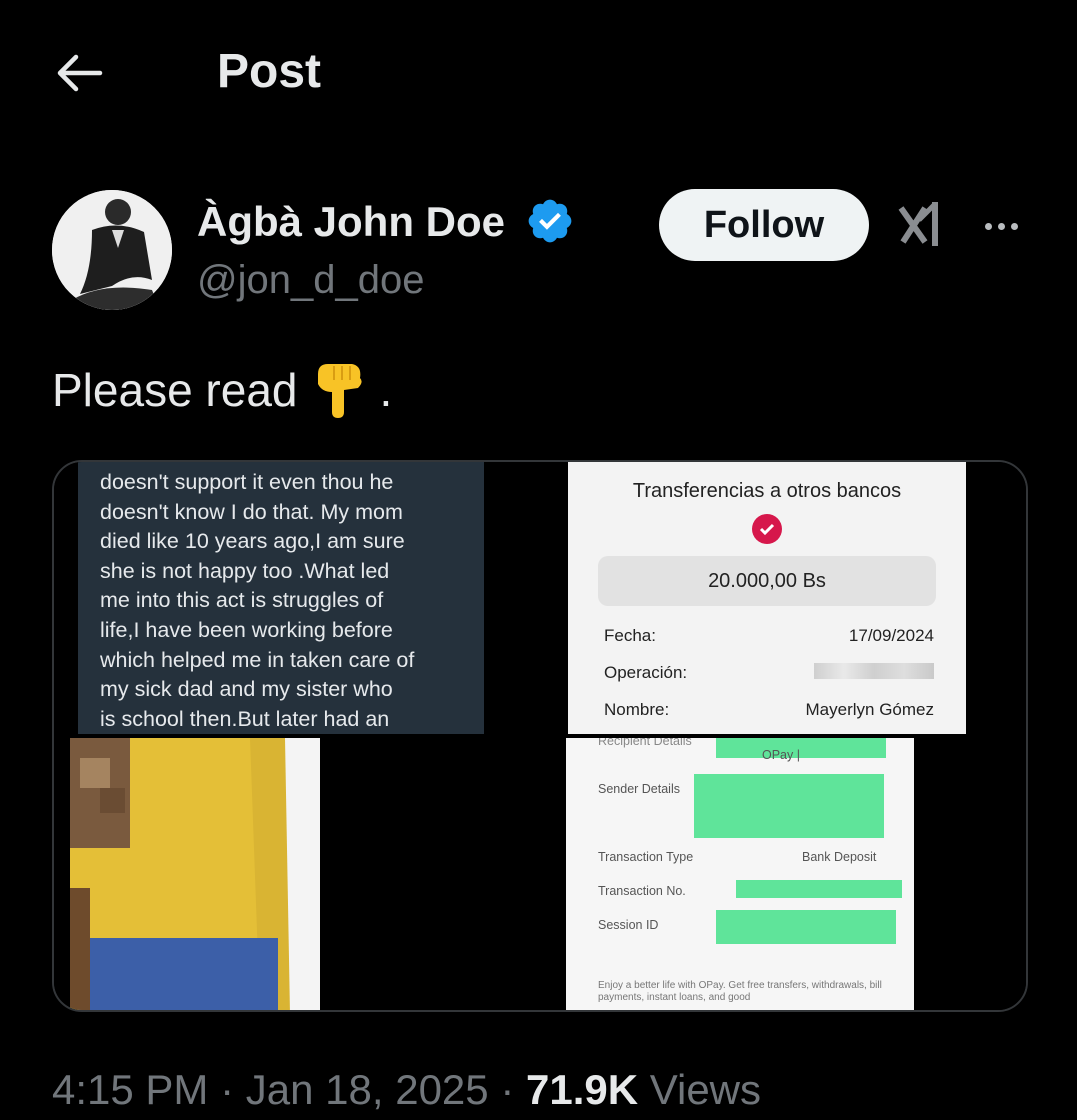 The image size is (1077, 1120). I want to click on verified-badge-icon, so click(550, 221).